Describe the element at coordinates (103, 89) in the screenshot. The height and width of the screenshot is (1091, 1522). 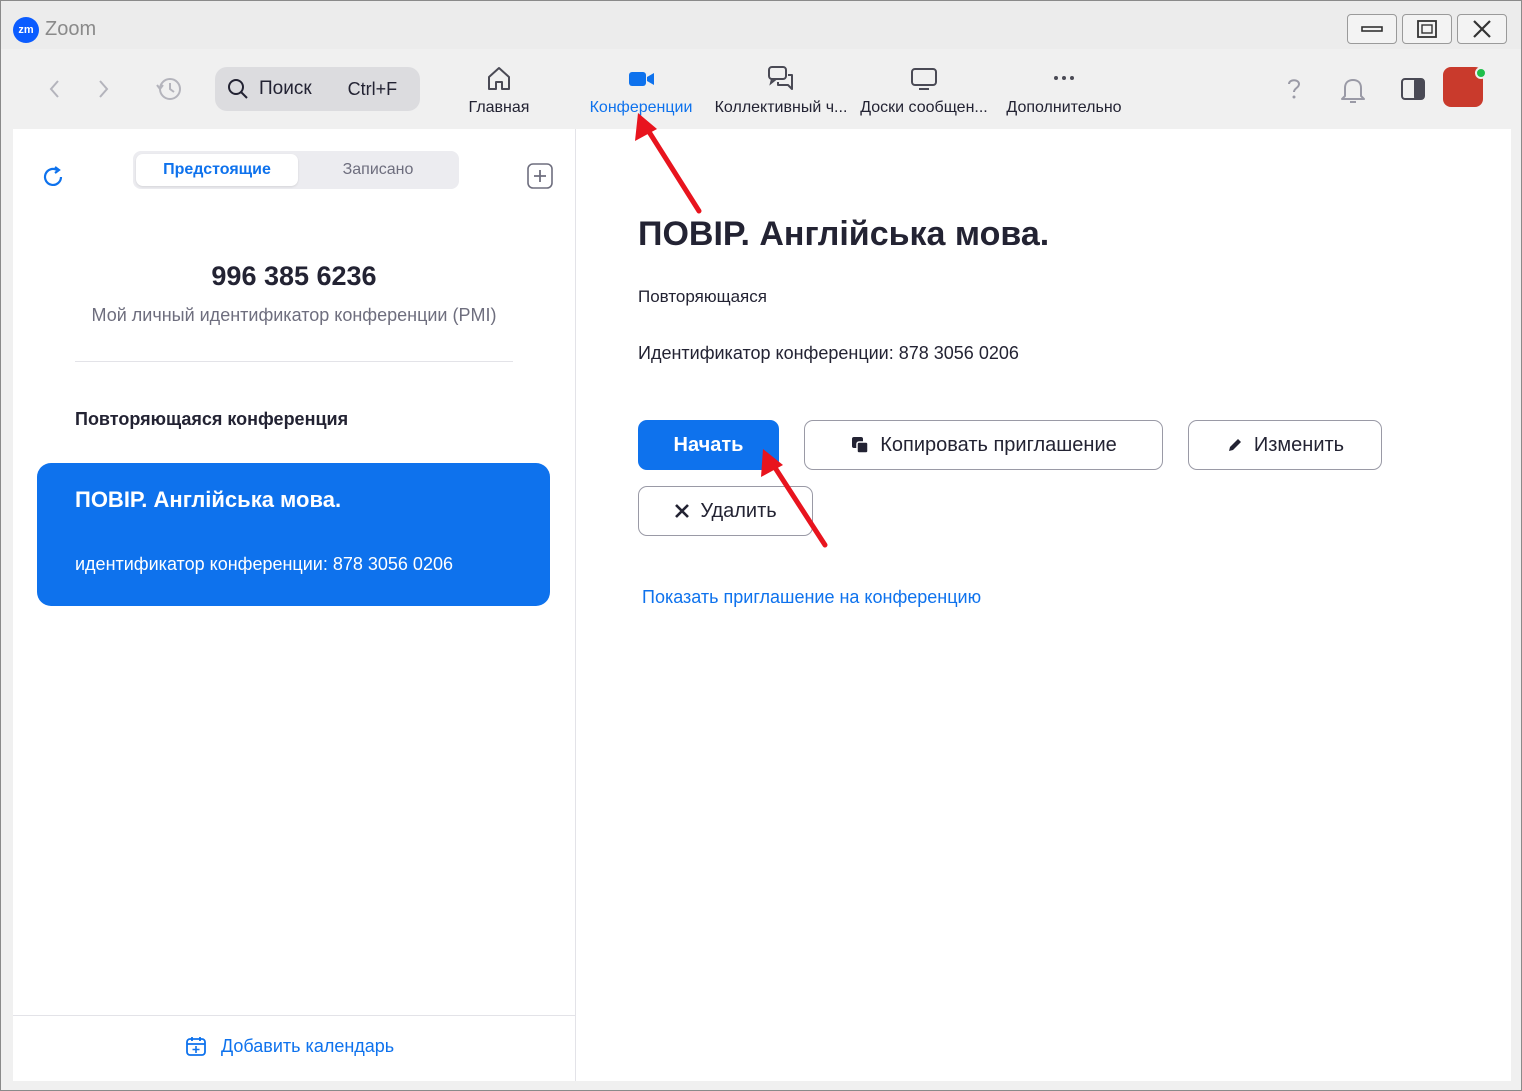
I see `chevron-right-icon` at that location.